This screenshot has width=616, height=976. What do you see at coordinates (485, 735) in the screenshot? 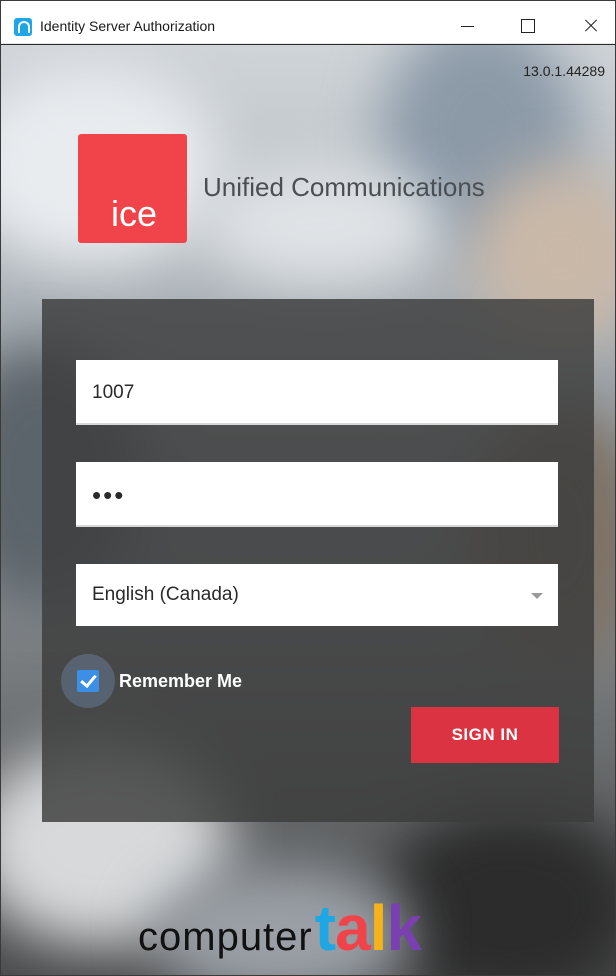
I see `sign-in-button: SIGN IN` at bounding box center [485, 735].